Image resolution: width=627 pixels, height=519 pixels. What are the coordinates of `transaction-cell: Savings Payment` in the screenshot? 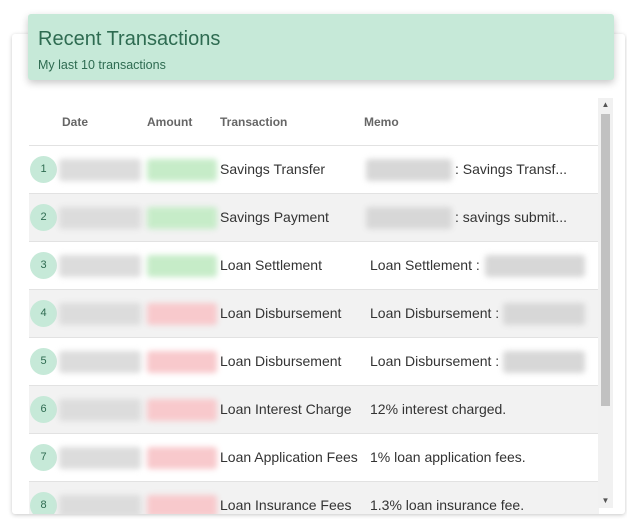 It's located at (274, 217).